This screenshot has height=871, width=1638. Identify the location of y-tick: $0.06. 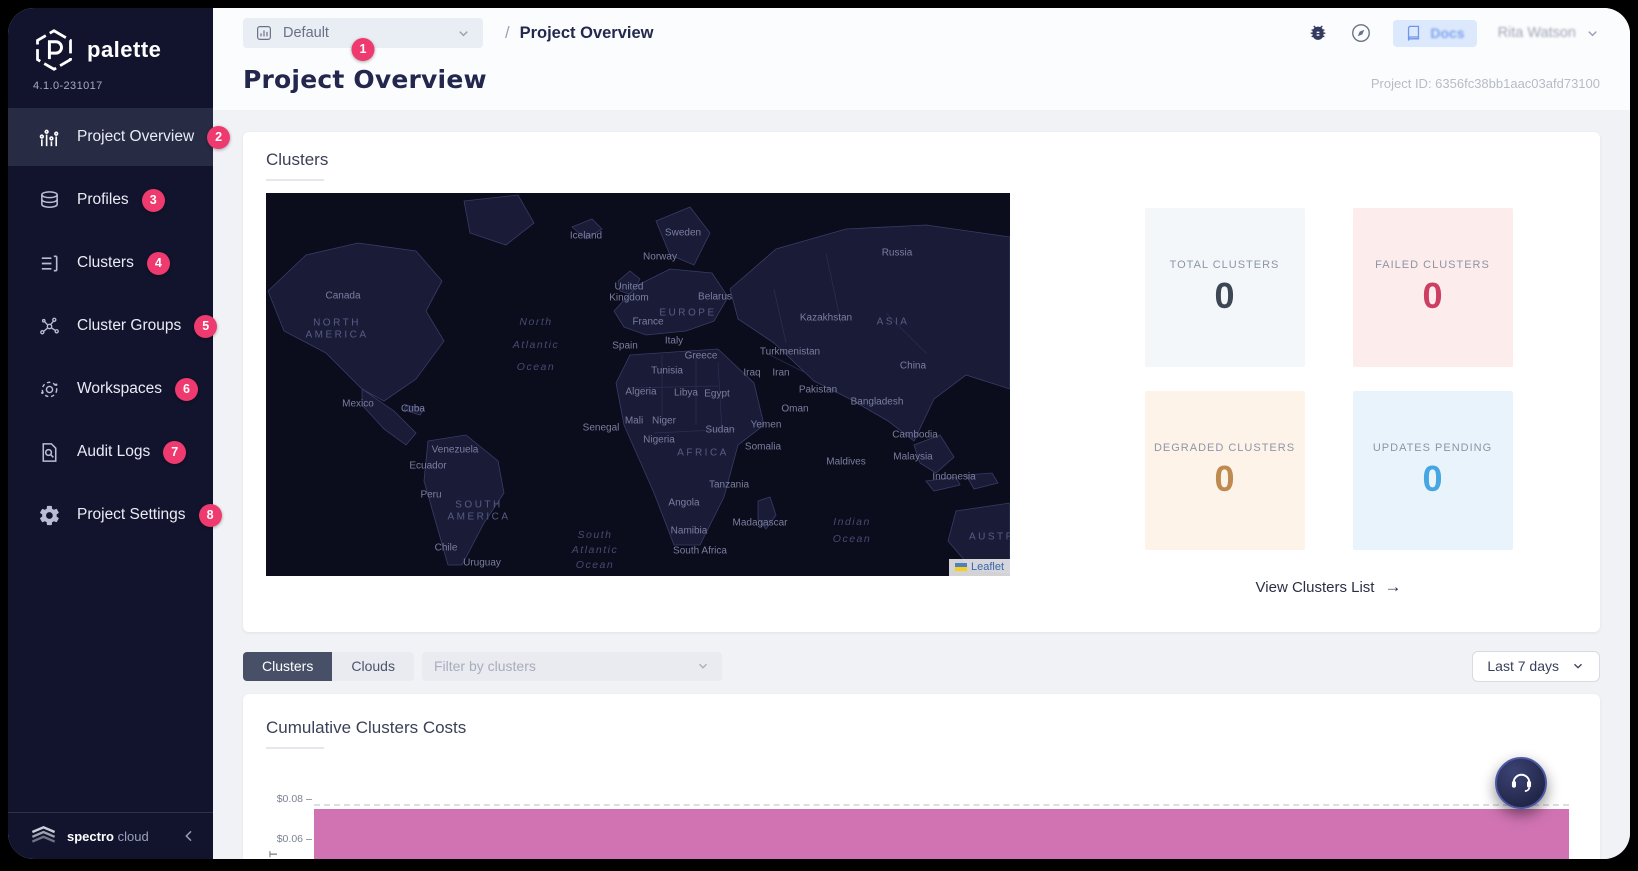
(289, 839).